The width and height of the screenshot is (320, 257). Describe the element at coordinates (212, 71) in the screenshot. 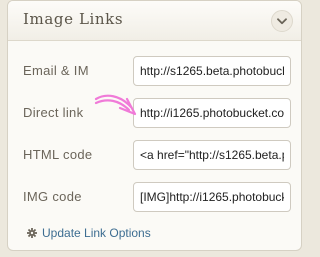

I see `email-im-field` at that location.